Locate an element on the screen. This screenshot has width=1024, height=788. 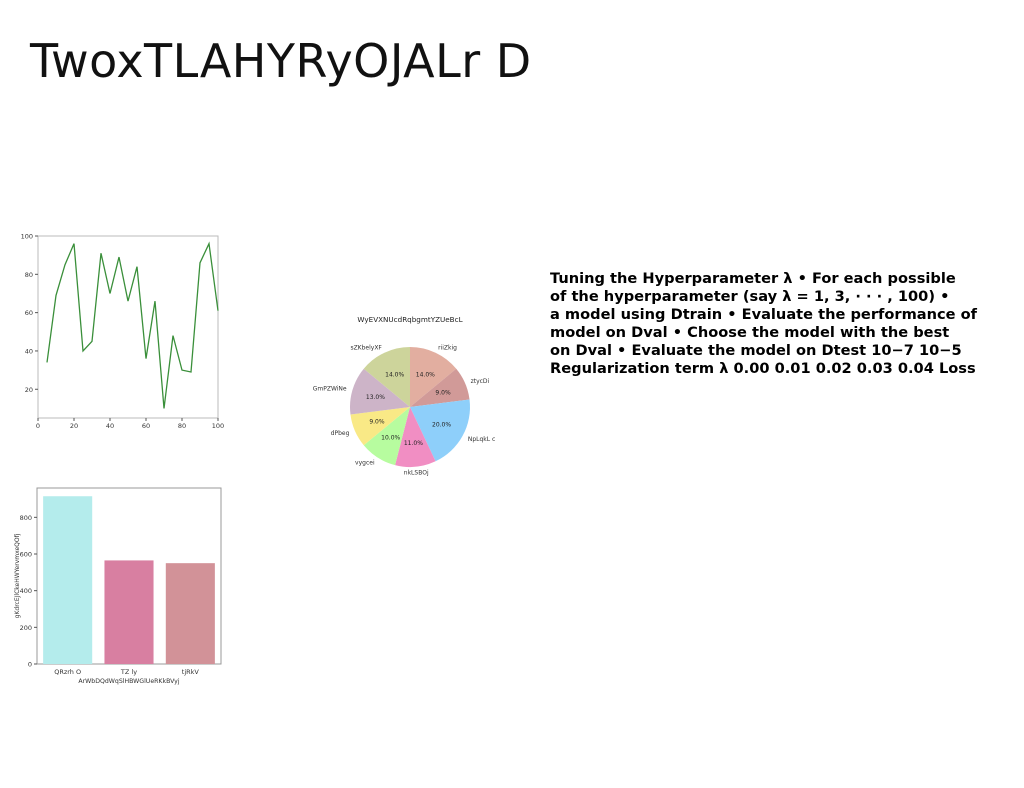
bar-y-axis-label: gKdrcEJlCkeHWYervmxeQOfj is located at coordinates (17, 575).